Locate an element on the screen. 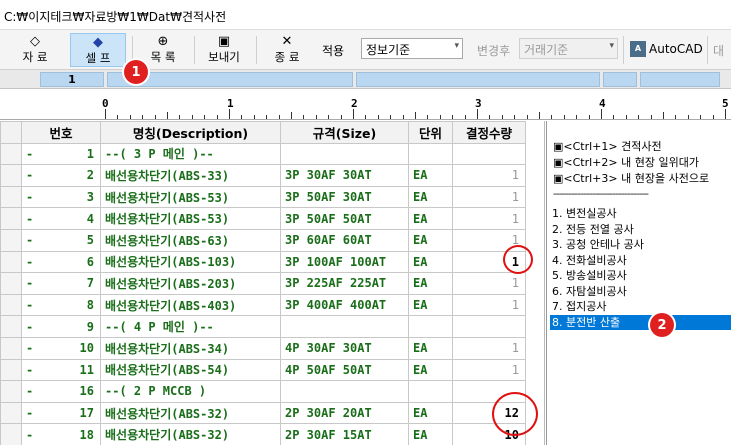 This screenshot has width=731, height=445. cell-size: 3P 100AF 100AT is located at coordinates (344, 262).